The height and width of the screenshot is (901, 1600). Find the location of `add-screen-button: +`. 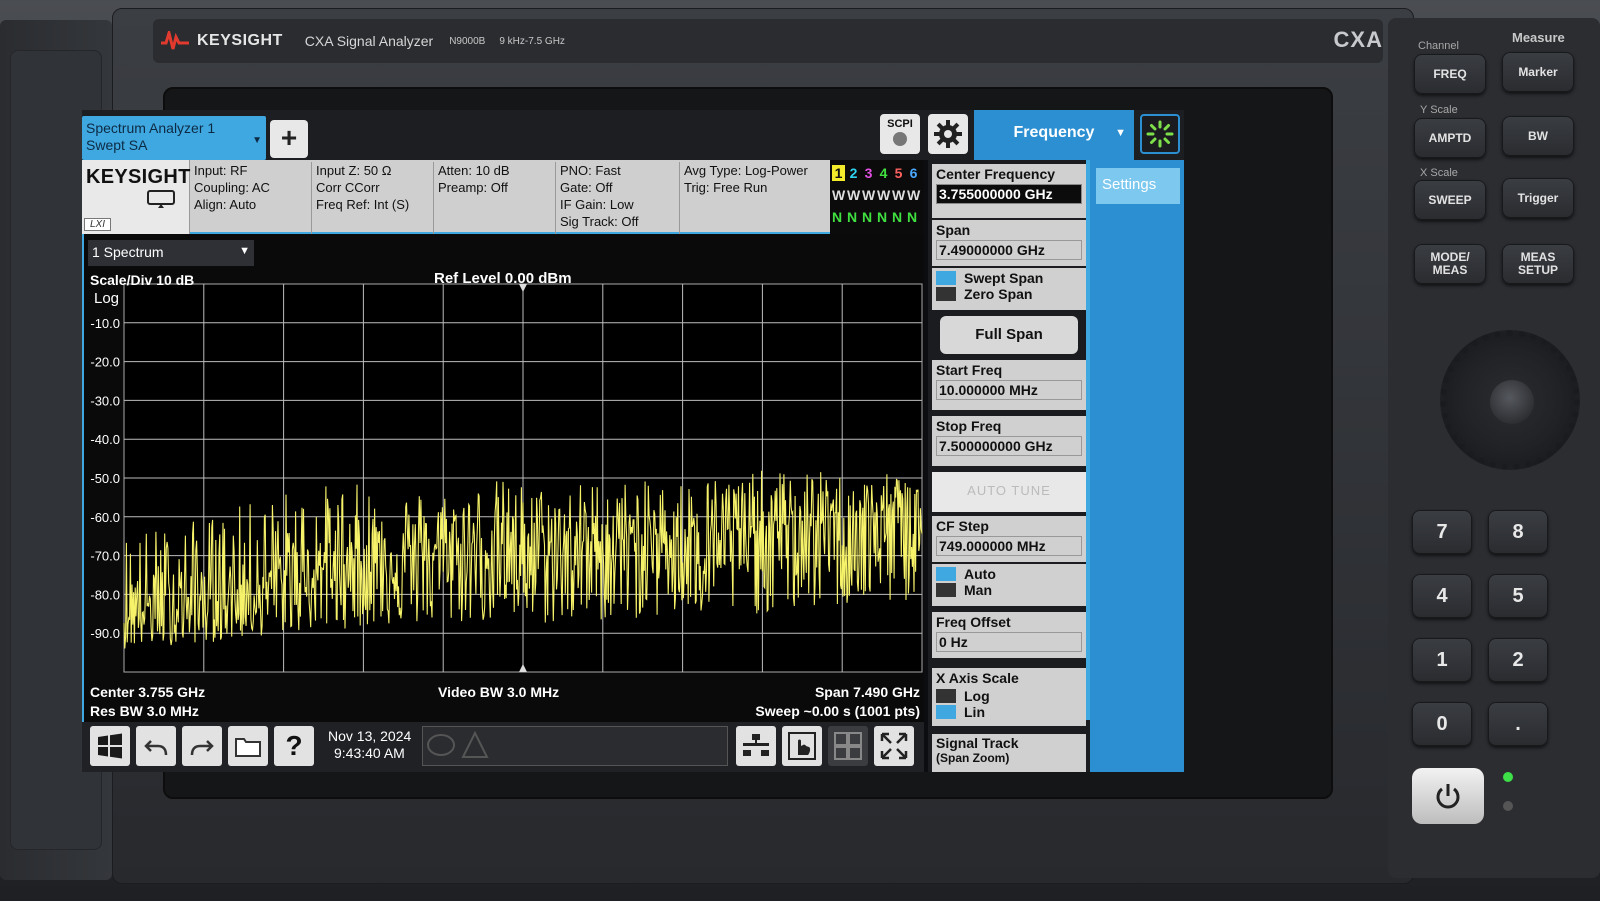

add-screen-button: + is located at coordinates (289, 139).